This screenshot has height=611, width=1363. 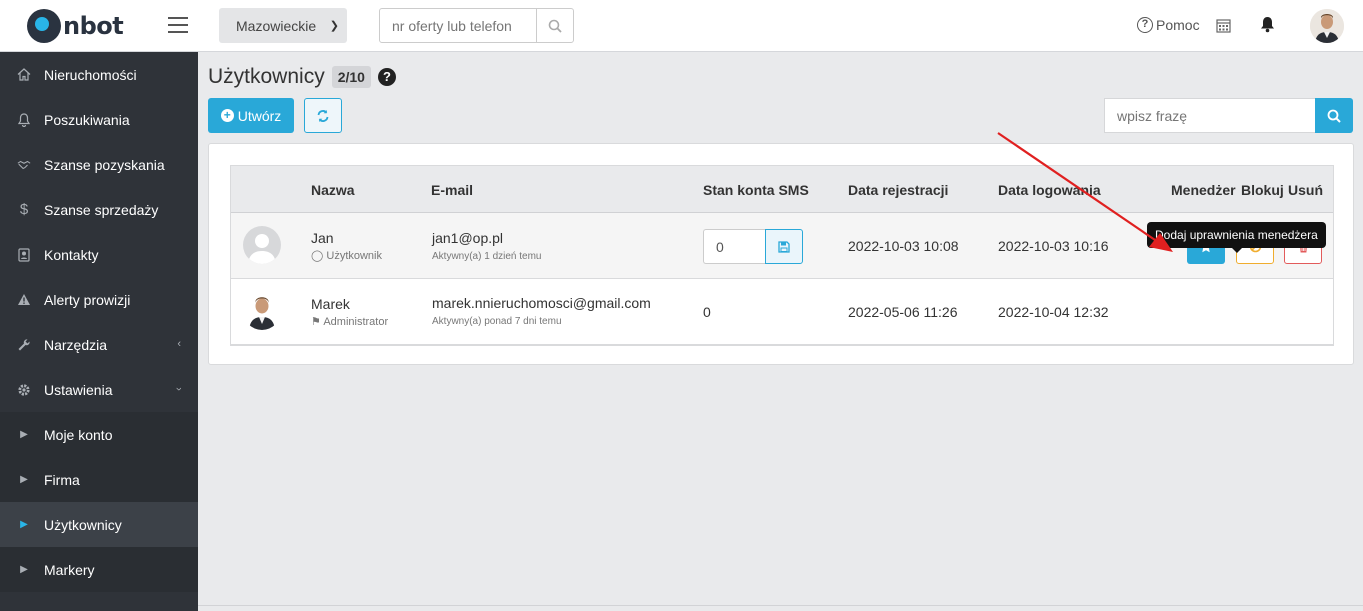 I want to click on column-header-delete: Usuń, so click(x=1305, y=190).